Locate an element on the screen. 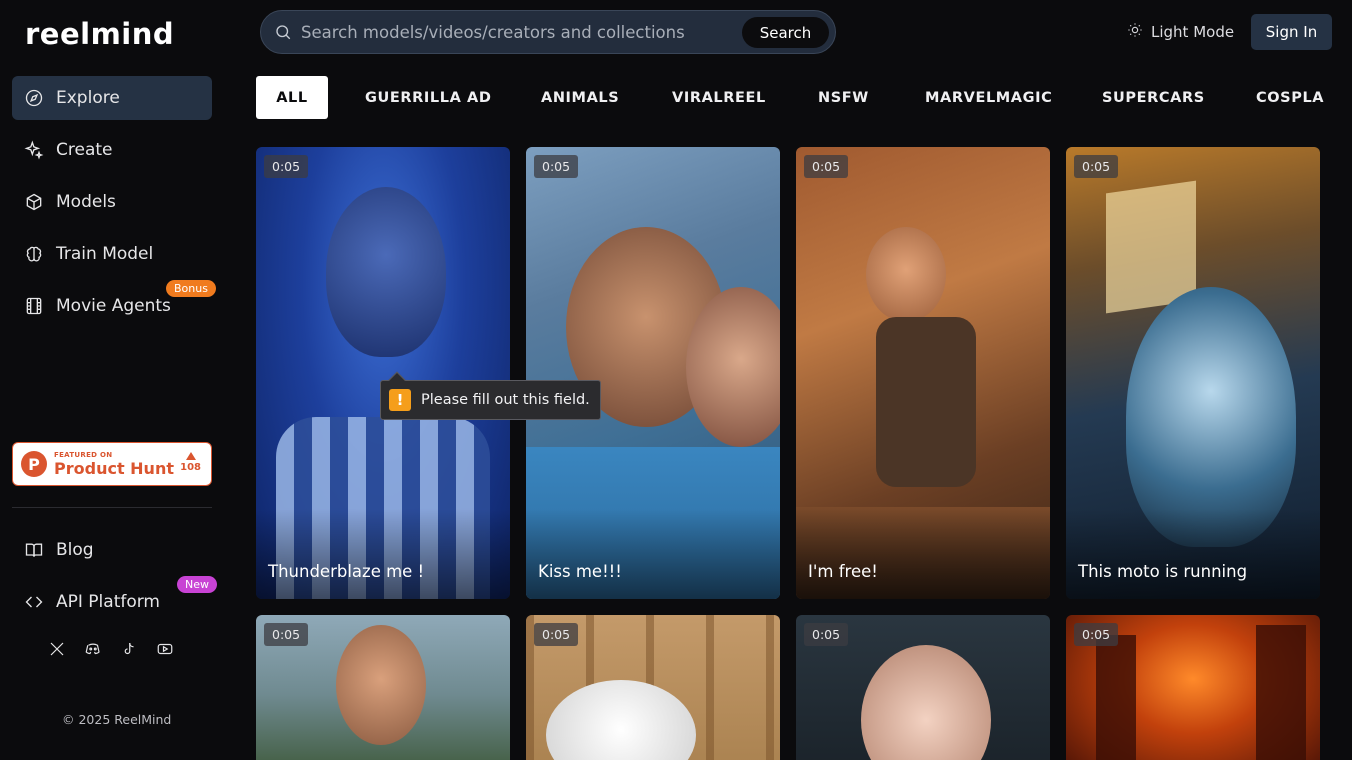 The image size is (1352, 760). product-hunt-featured: FEATURED ON is located at coordinates (83, 454).